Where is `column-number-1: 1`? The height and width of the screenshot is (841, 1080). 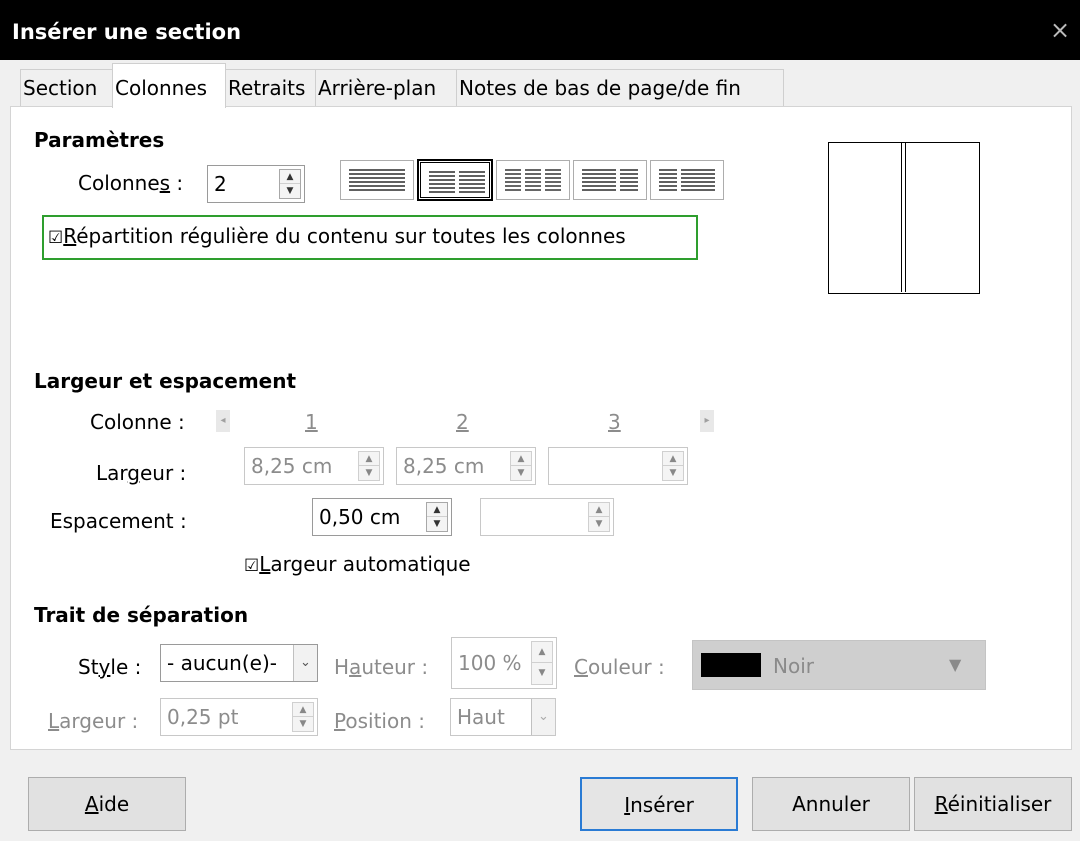
column-number-1: 1 is located at coordinates (311, 422).